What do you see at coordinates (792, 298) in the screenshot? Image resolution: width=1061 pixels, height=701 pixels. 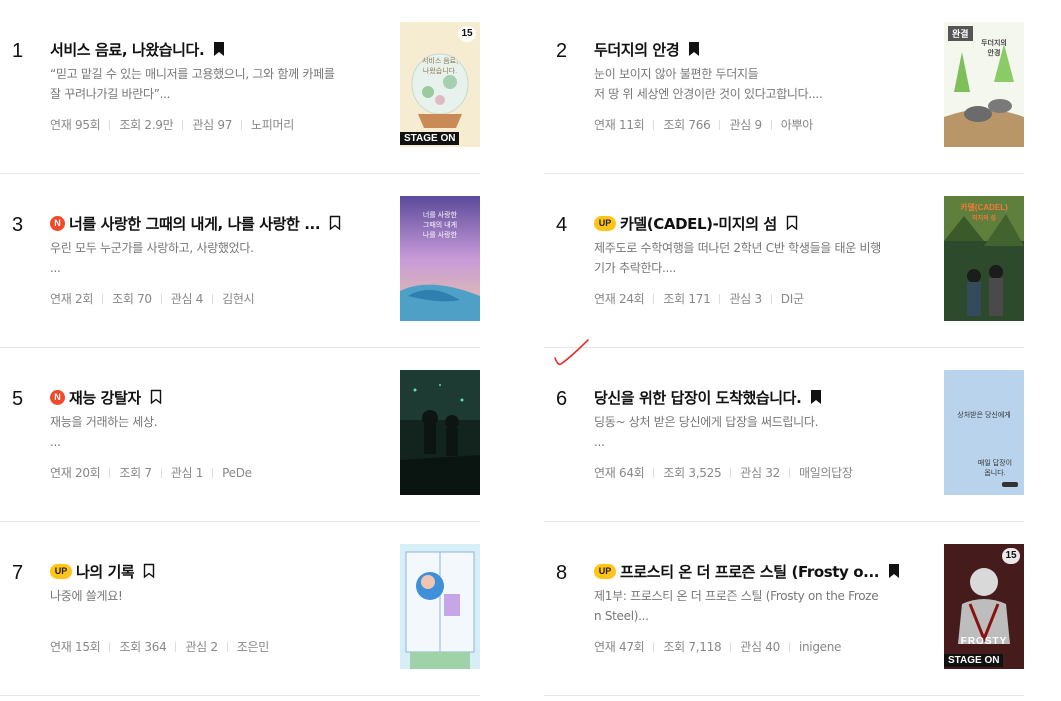 I see `author-name: DI군` at bounding box center [792, 298].